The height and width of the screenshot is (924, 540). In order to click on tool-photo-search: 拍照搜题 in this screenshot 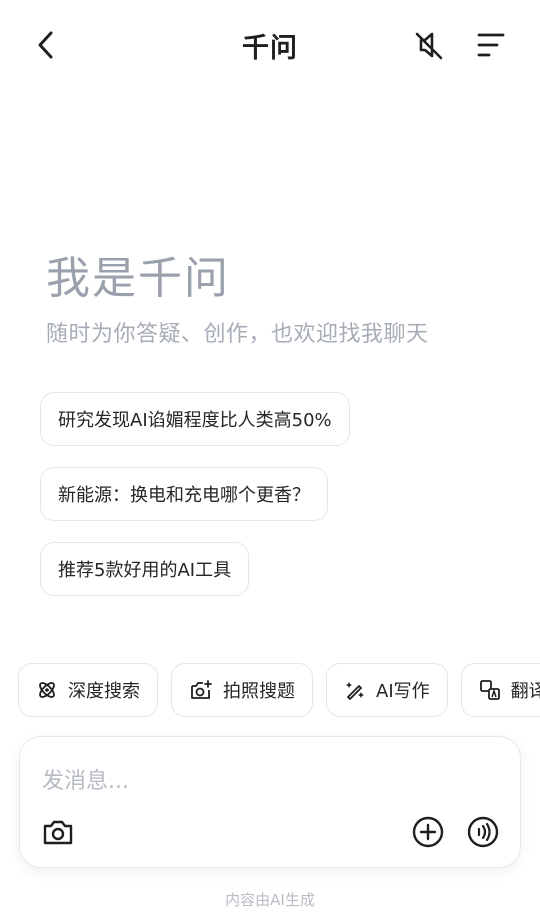, I will do `click(242, 690)`.